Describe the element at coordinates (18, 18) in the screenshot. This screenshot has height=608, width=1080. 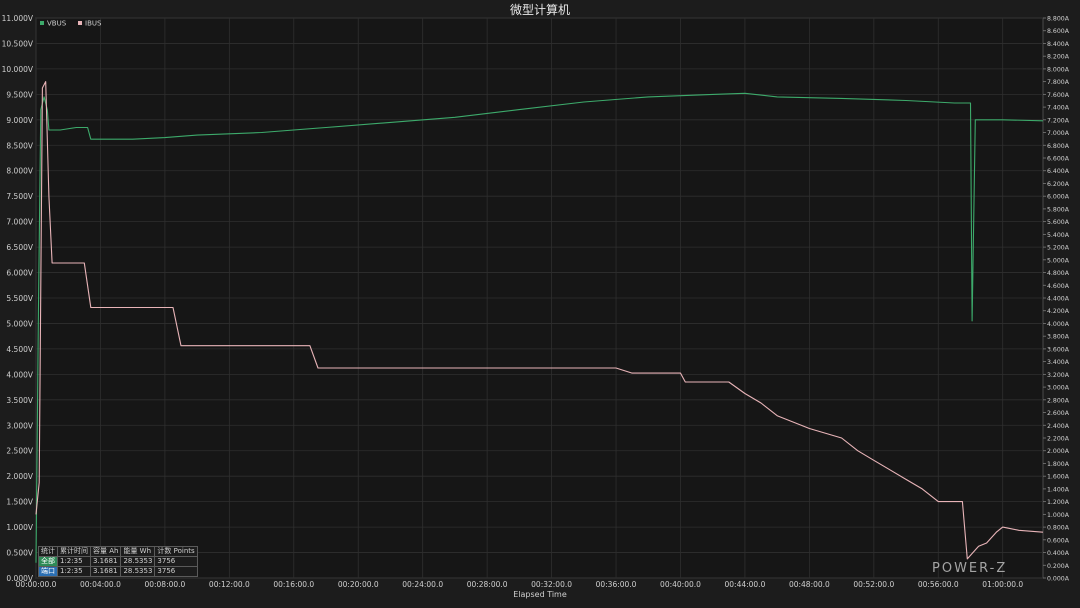
I see `y-left-tick-label: 11.000V` at that location.